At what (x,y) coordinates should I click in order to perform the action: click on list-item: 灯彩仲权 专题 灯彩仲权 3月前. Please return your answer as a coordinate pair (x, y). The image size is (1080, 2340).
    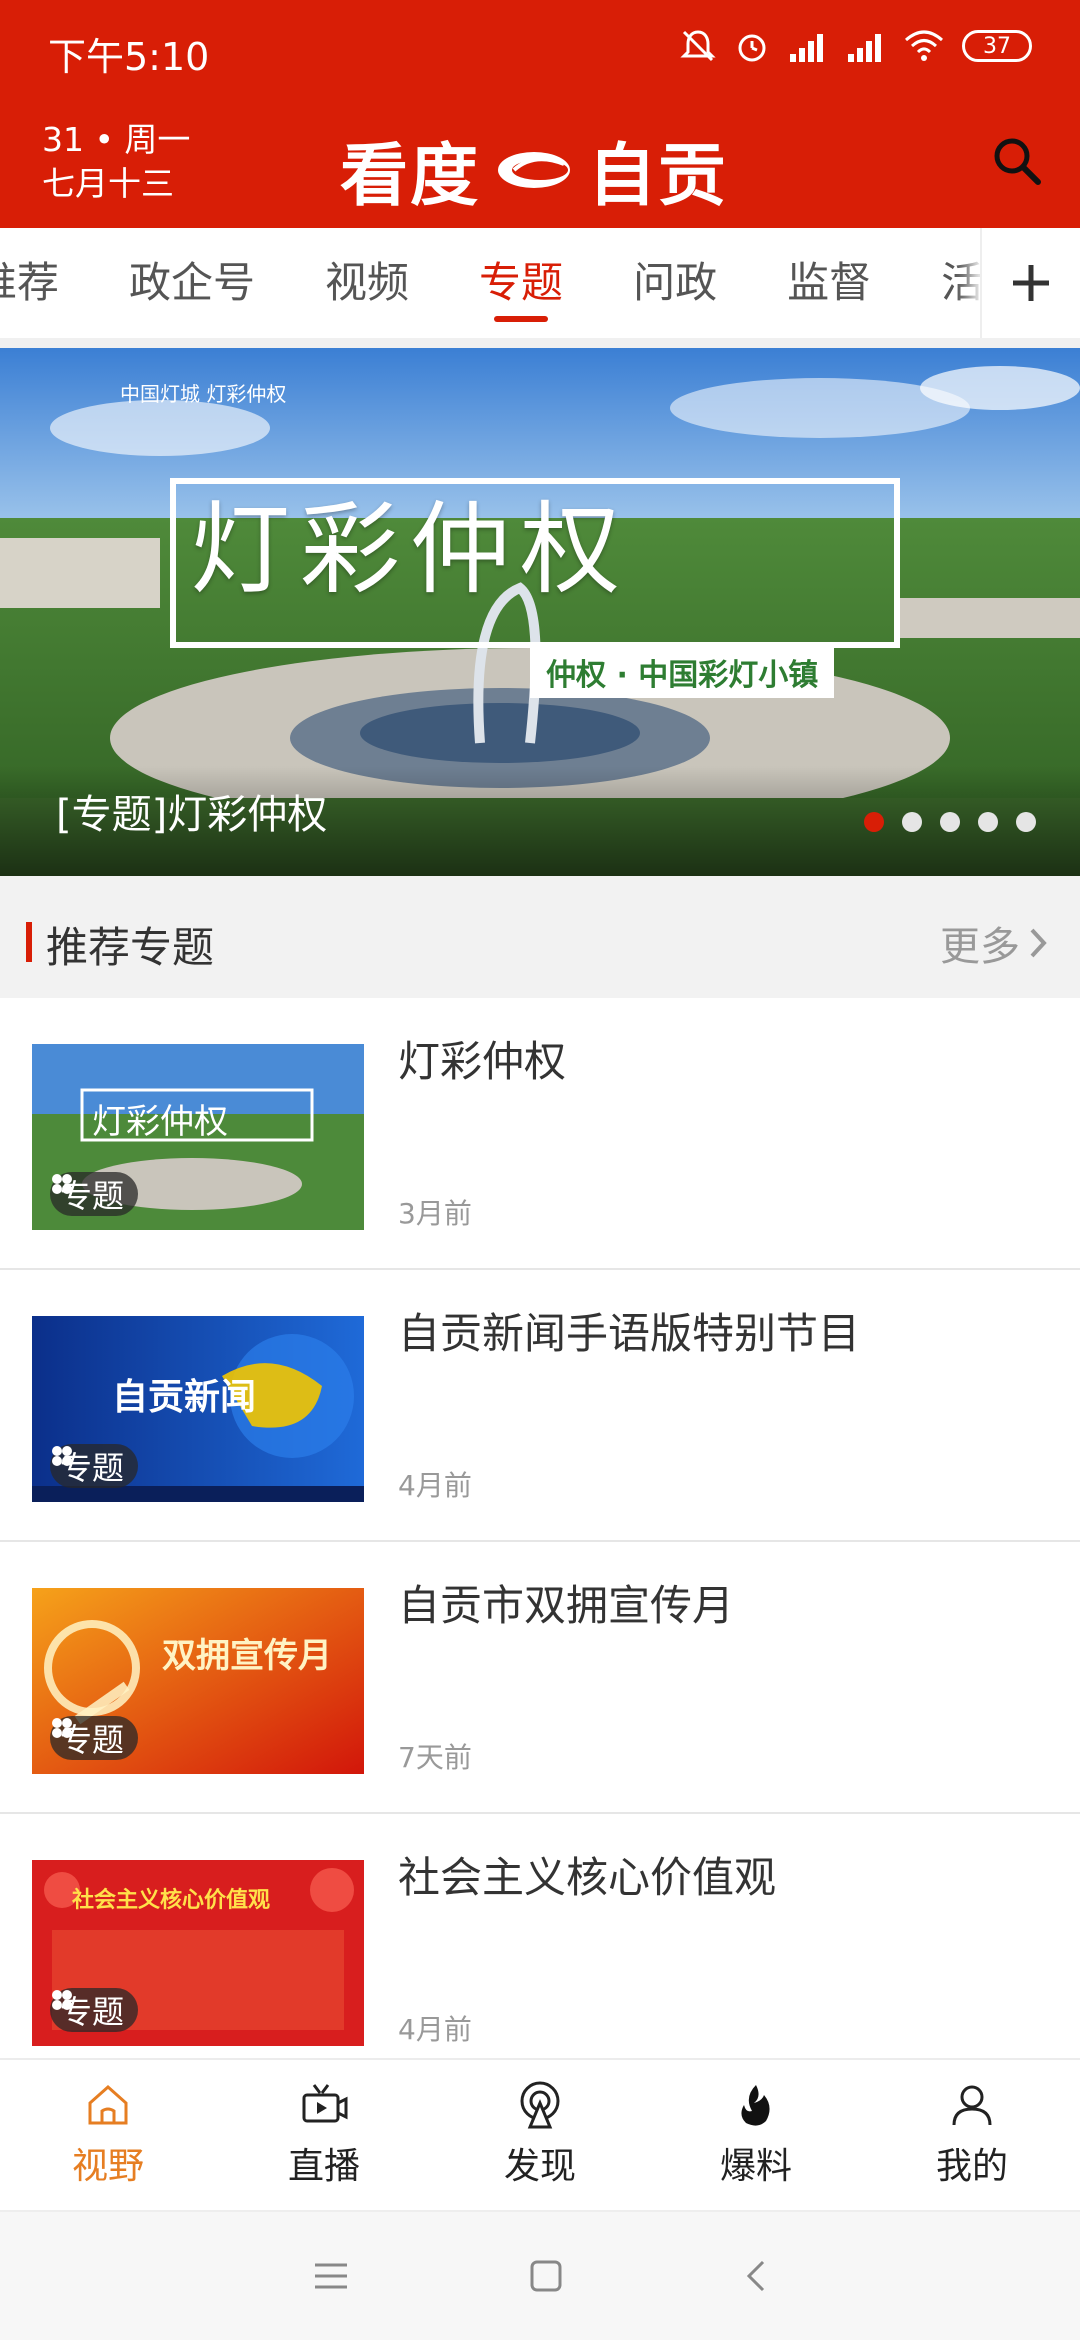
    Looking at the image, I should click on (540, 1134).